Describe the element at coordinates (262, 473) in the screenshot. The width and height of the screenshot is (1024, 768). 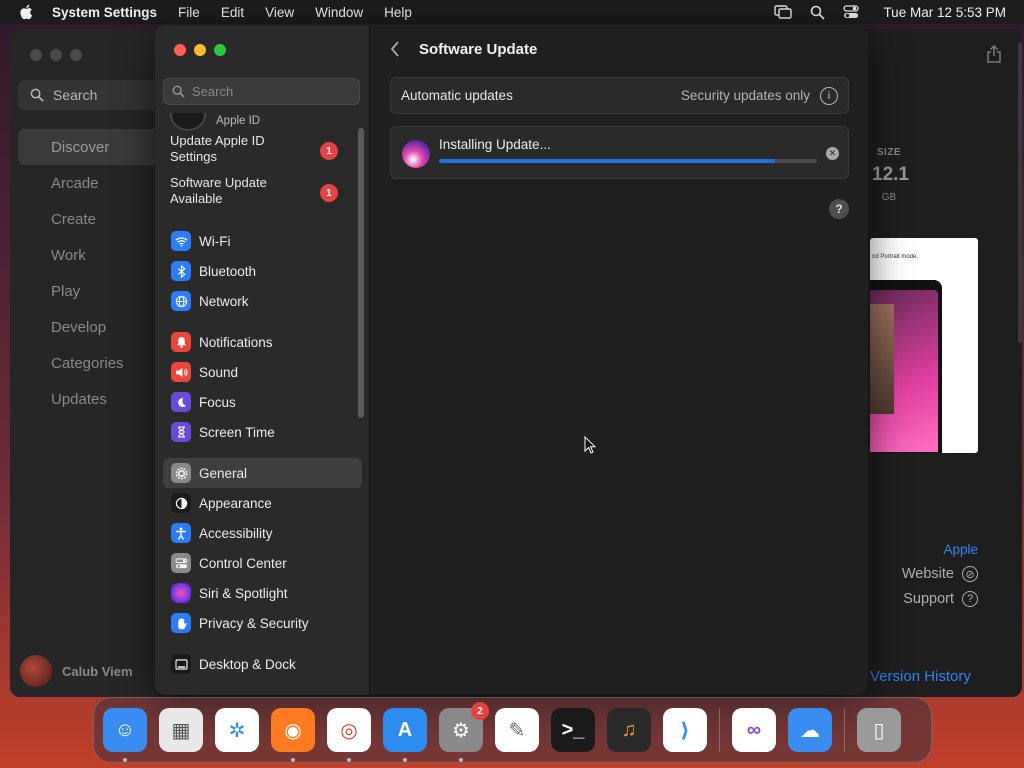
I see `sidebar-item-general: General` at that location.